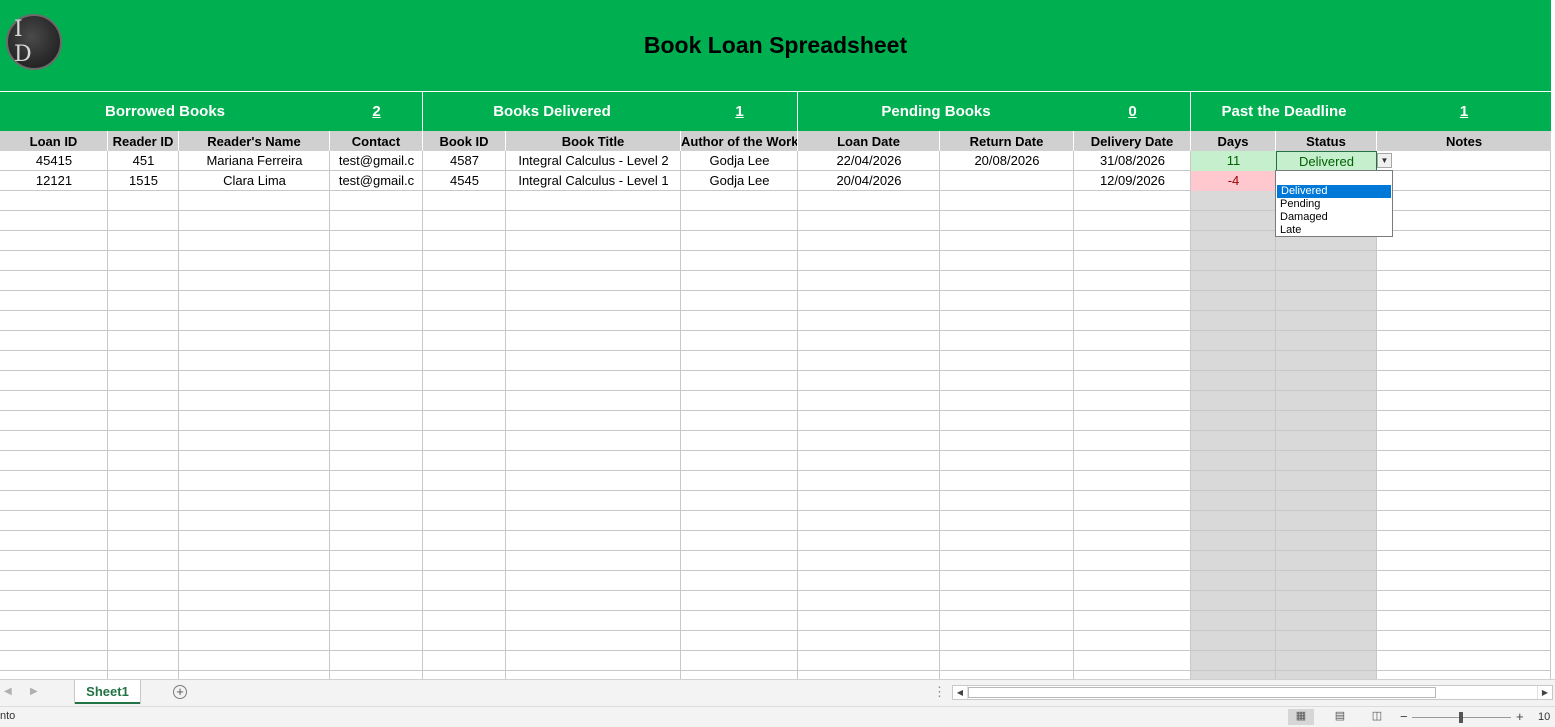  What do you see at coordinates (1132, 141) in the screenshot?
I see `col-header-delivery-date: Delivery Date` at bounding box center [1132, 141].